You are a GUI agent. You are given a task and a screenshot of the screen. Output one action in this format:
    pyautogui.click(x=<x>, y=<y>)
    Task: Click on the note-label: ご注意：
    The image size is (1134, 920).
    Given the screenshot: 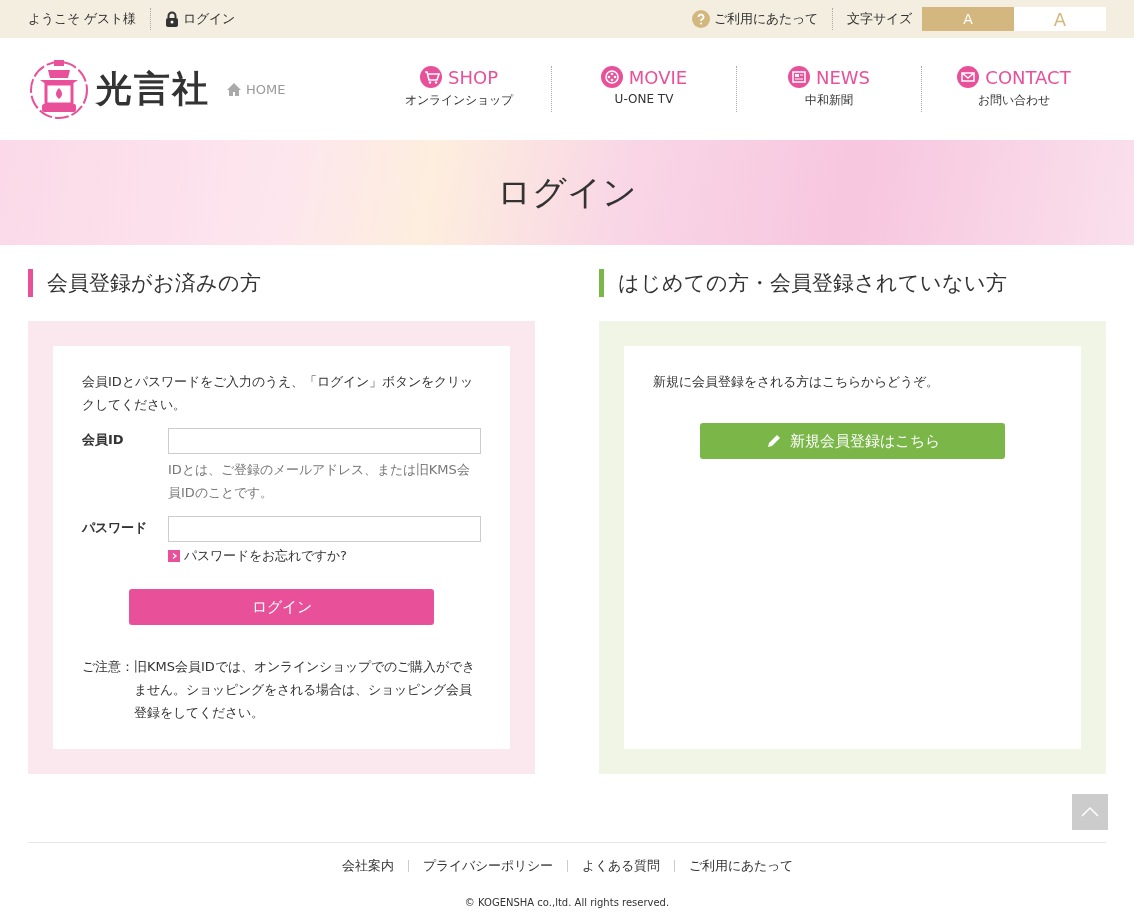 What is the action you would take?
    pyautogui.click(x=108, y=667)
    